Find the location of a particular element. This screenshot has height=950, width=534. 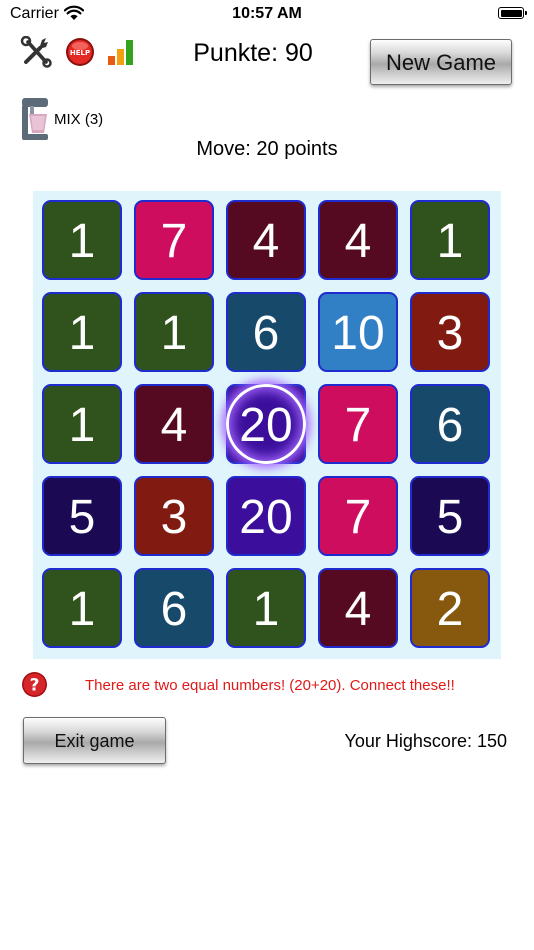

tile-r2-c4: 10 is located at coordinates (358, 332).